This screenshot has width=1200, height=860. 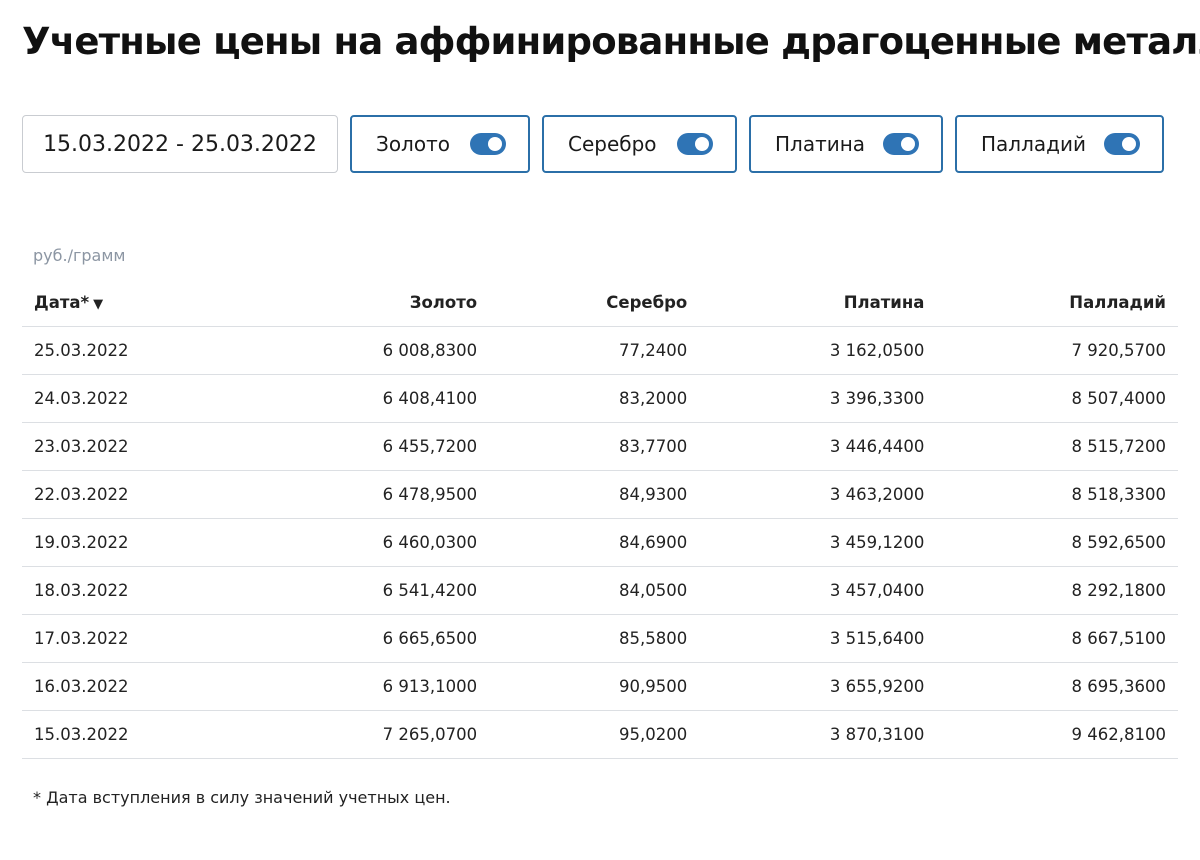 I want to click on unit-label: руб./грамм, so click(x=79, y=255).